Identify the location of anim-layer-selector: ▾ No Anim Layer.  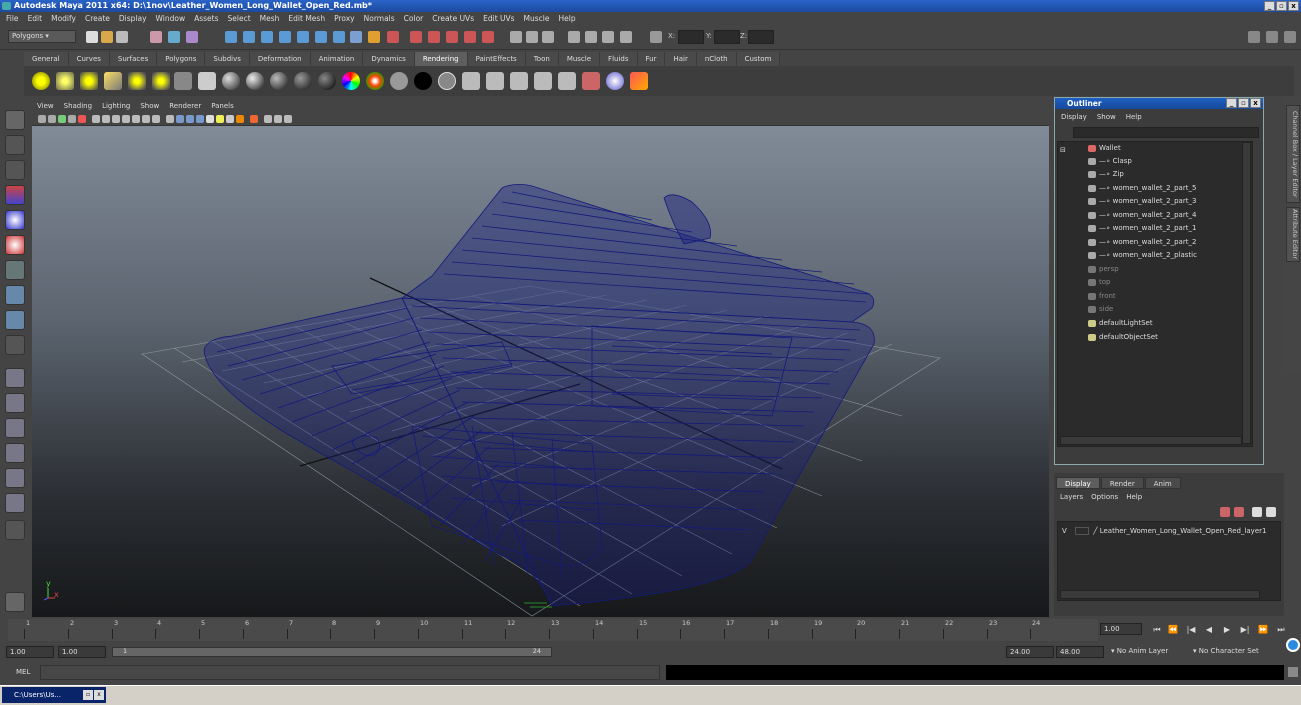
(1148, 652).